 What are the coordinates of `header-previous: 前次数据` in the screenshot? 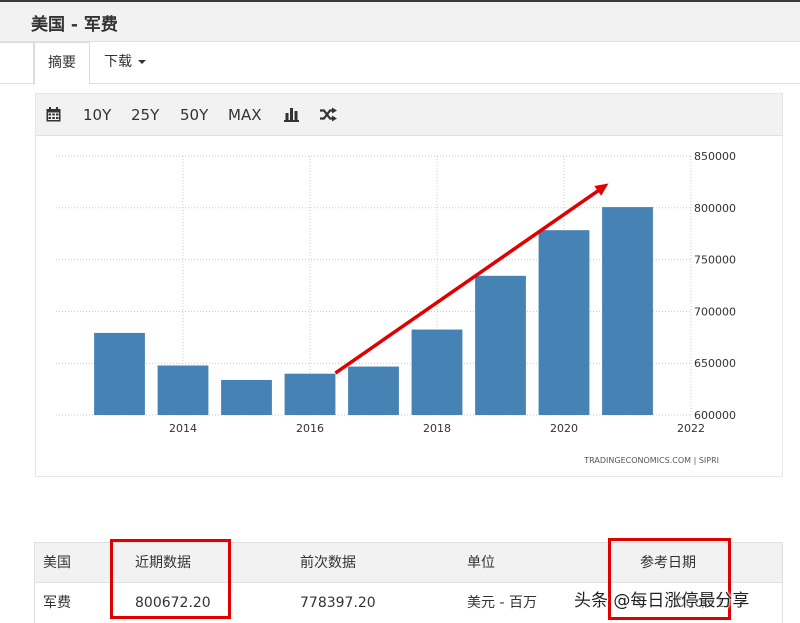 It's located at (328, 563).